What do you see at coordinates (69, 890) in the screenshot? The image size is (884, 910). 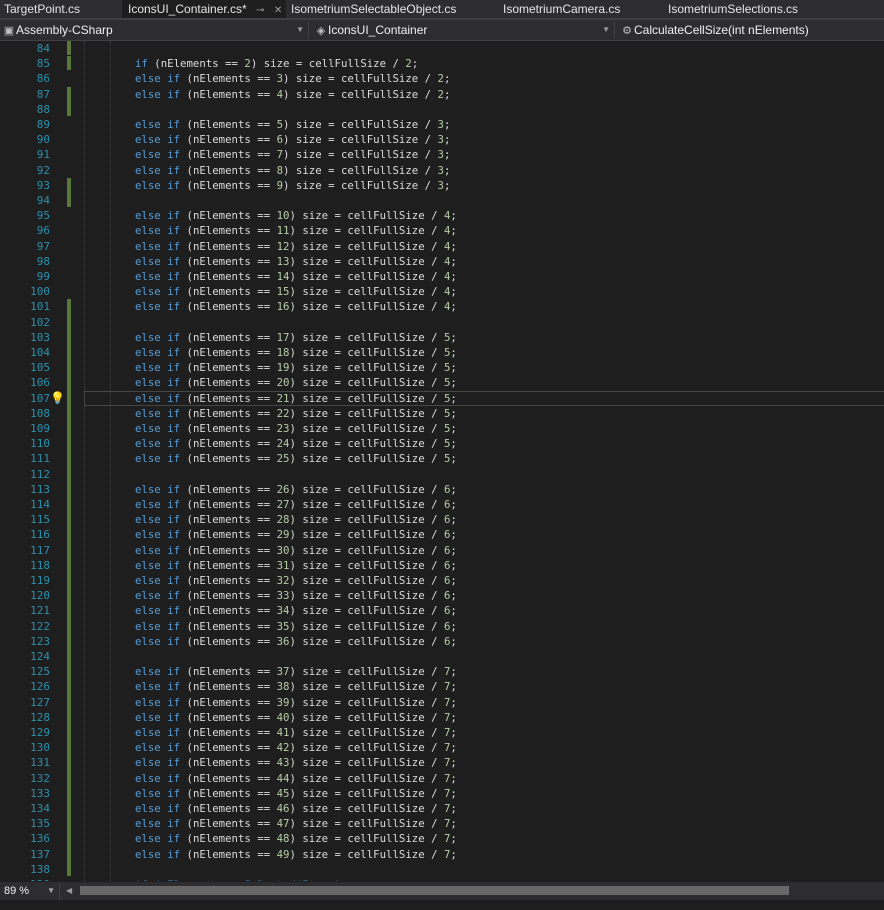 I see `scroll-left-icon: ◀` at bounding box center [69, 890].